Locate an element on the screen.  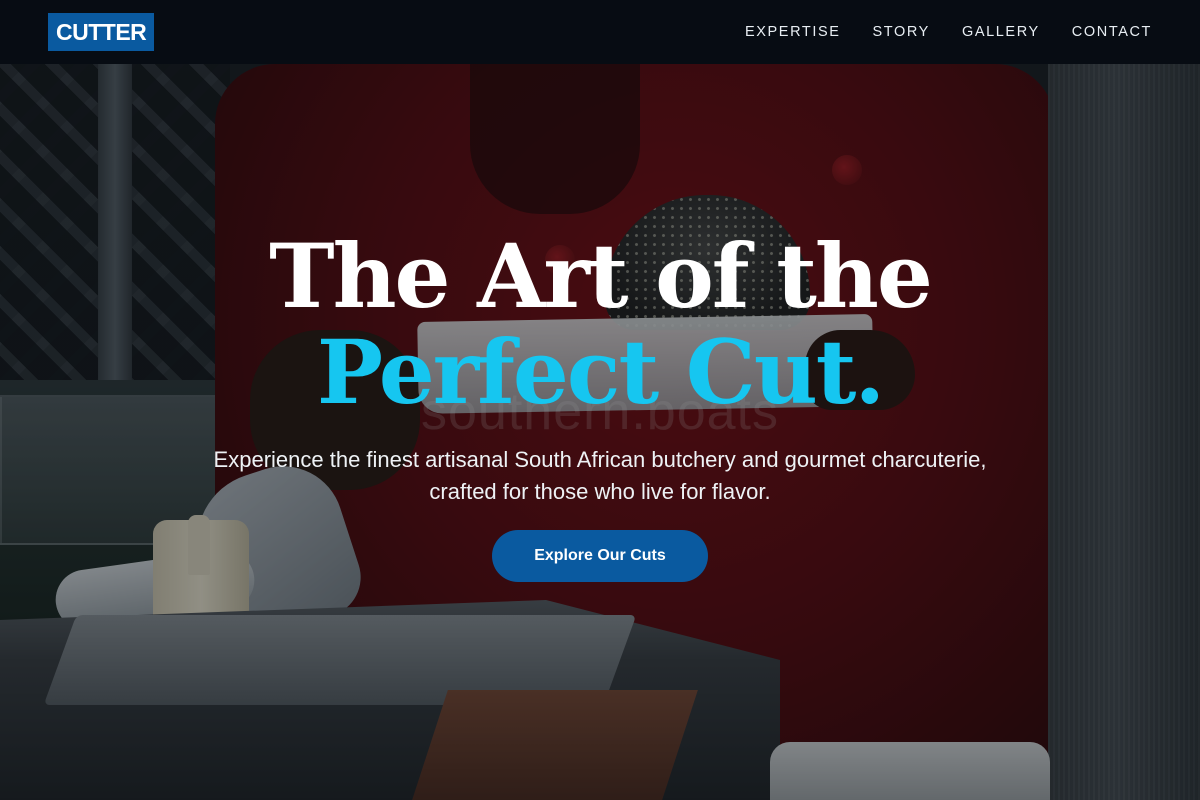
nav-item: EXPERTISE is located at coordinates (793, 32).